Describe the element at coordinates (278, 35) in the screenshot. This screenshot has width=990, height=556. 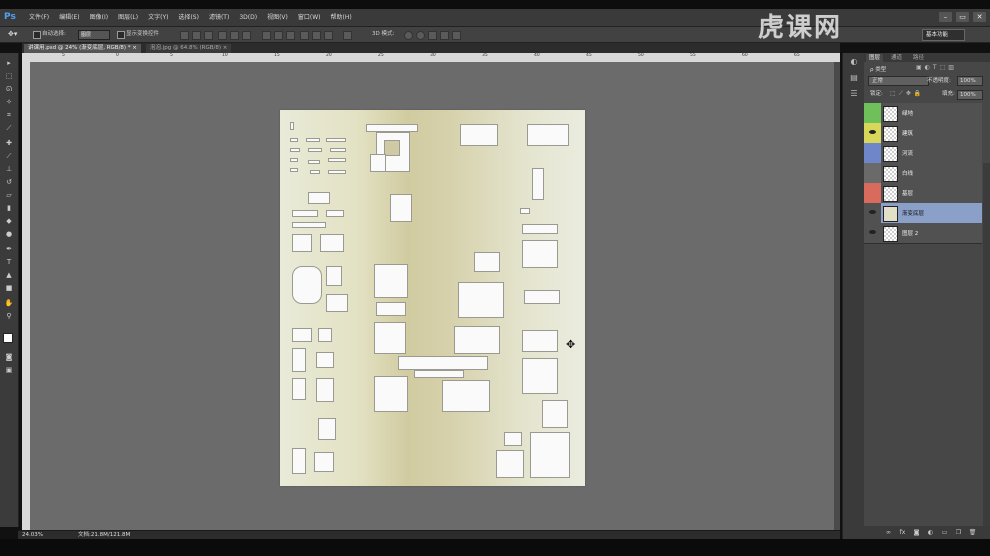
I see `distribute-vcenter-icon` at that location.